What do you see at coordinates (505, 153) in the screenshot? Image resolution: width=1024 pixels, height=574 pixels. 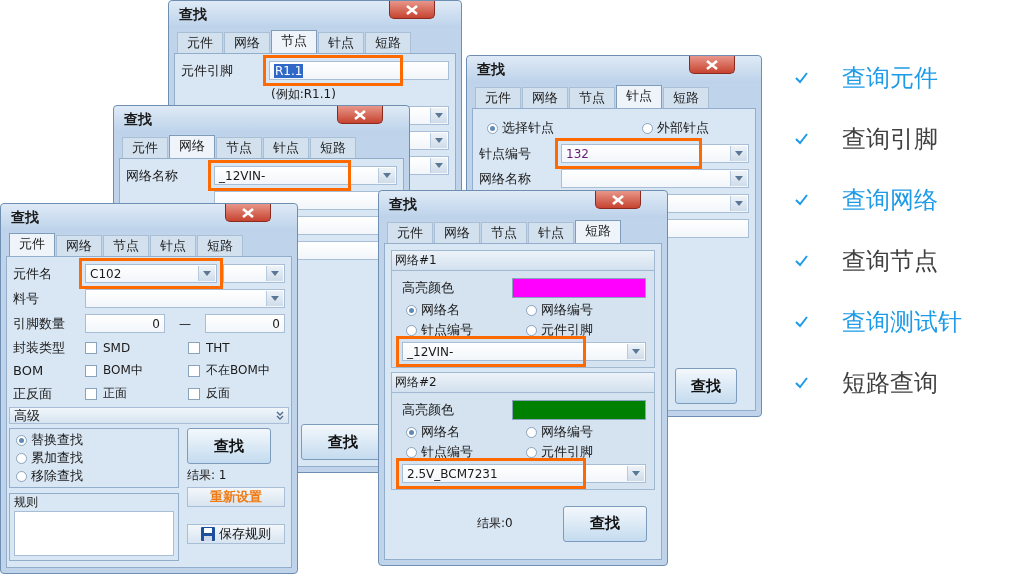 I see `field-label: 针点编号` at bounding box center [505, 153].